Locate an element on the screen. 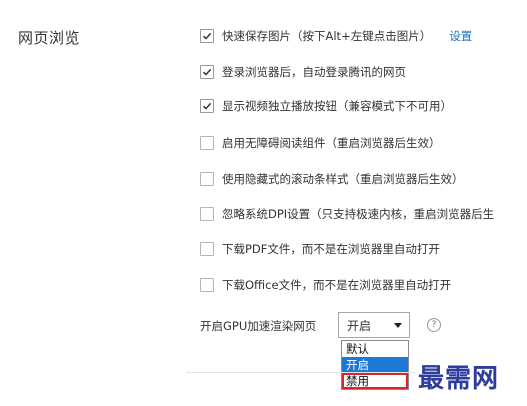 This screenshot has height=406, width=527. option-label: 快速保存图片（按下Alt+左键点击图片） is located at coordinates (327, 36).